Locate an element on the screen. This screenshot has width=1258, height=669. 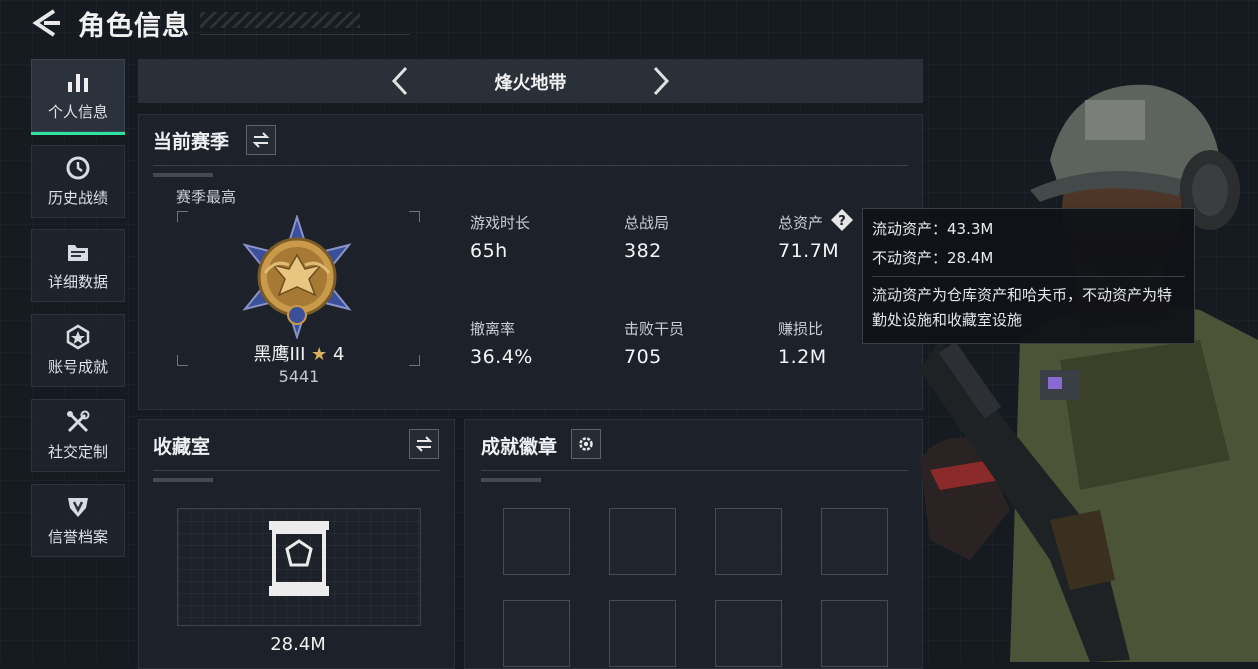
stat-value-extraction-rate: 36.4% is located at coordinates (501, 357).